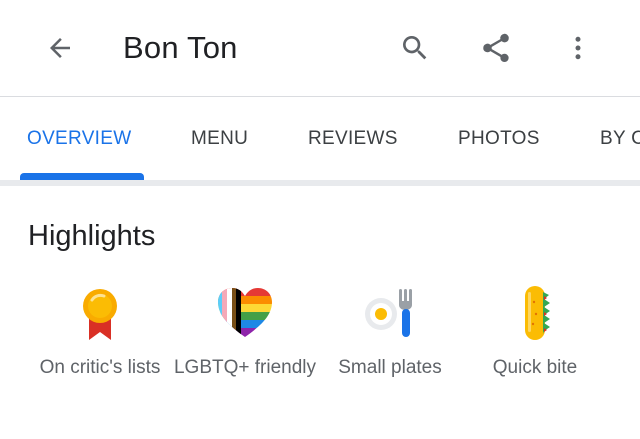 The height and width of the screenshot is (439, 640). I want to click on tabs-divider, so click(320, 183).